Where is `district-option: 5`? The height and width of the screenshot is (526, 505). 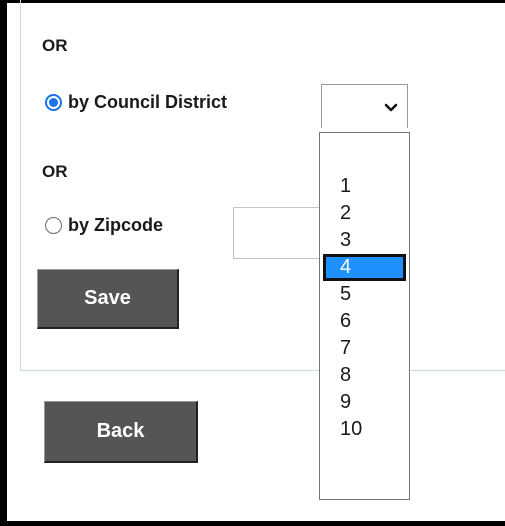 district-option: 5 is located at coordinates (364, 294).